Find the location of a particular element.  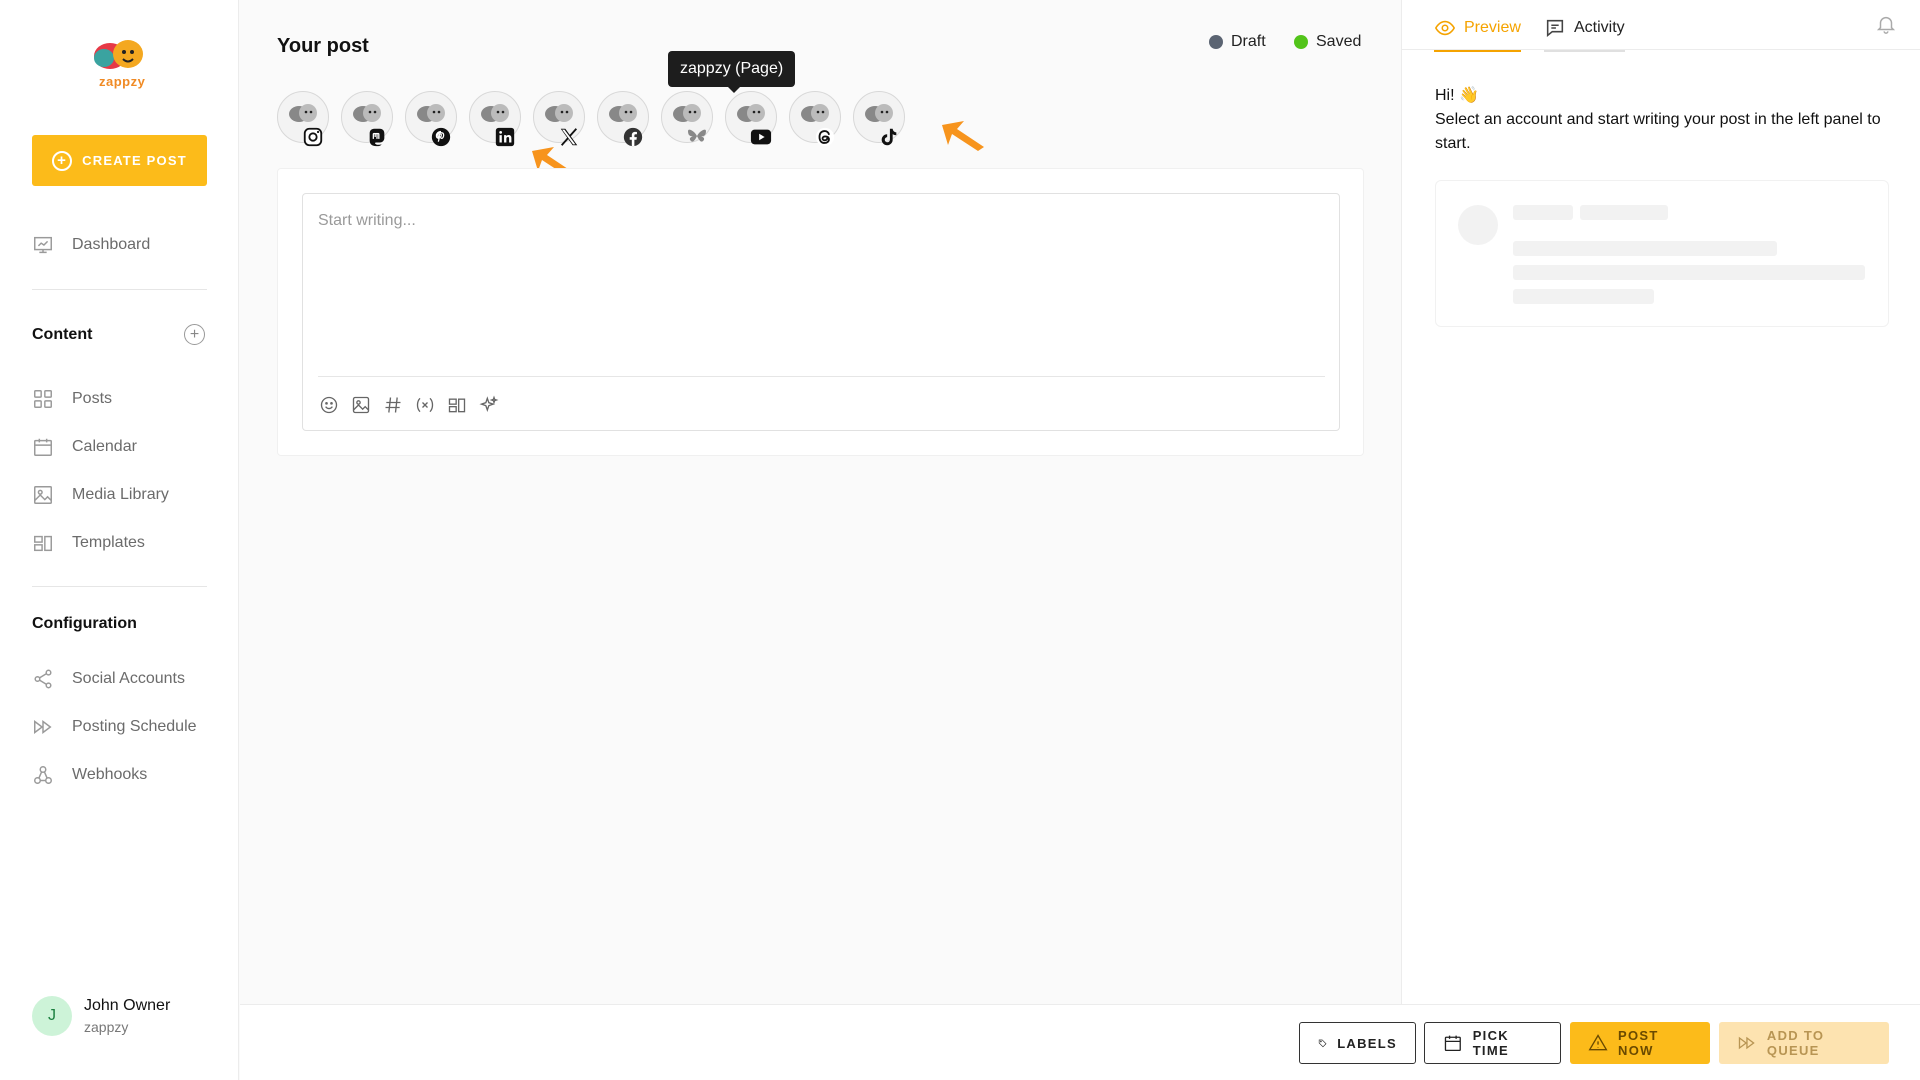

post-now-button-label: POST NOW is located at coordinates (1638, 1043).